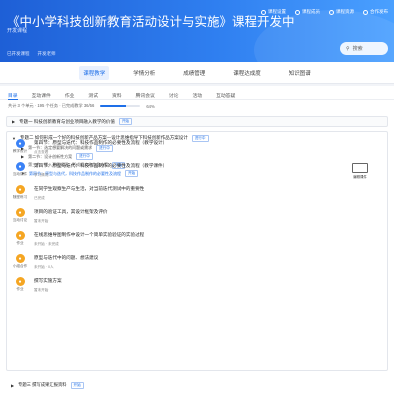 This screenshot has width=394, height=401. I want to click on task-body: 撰写实施方案 暂未开始, so click(205, 286).